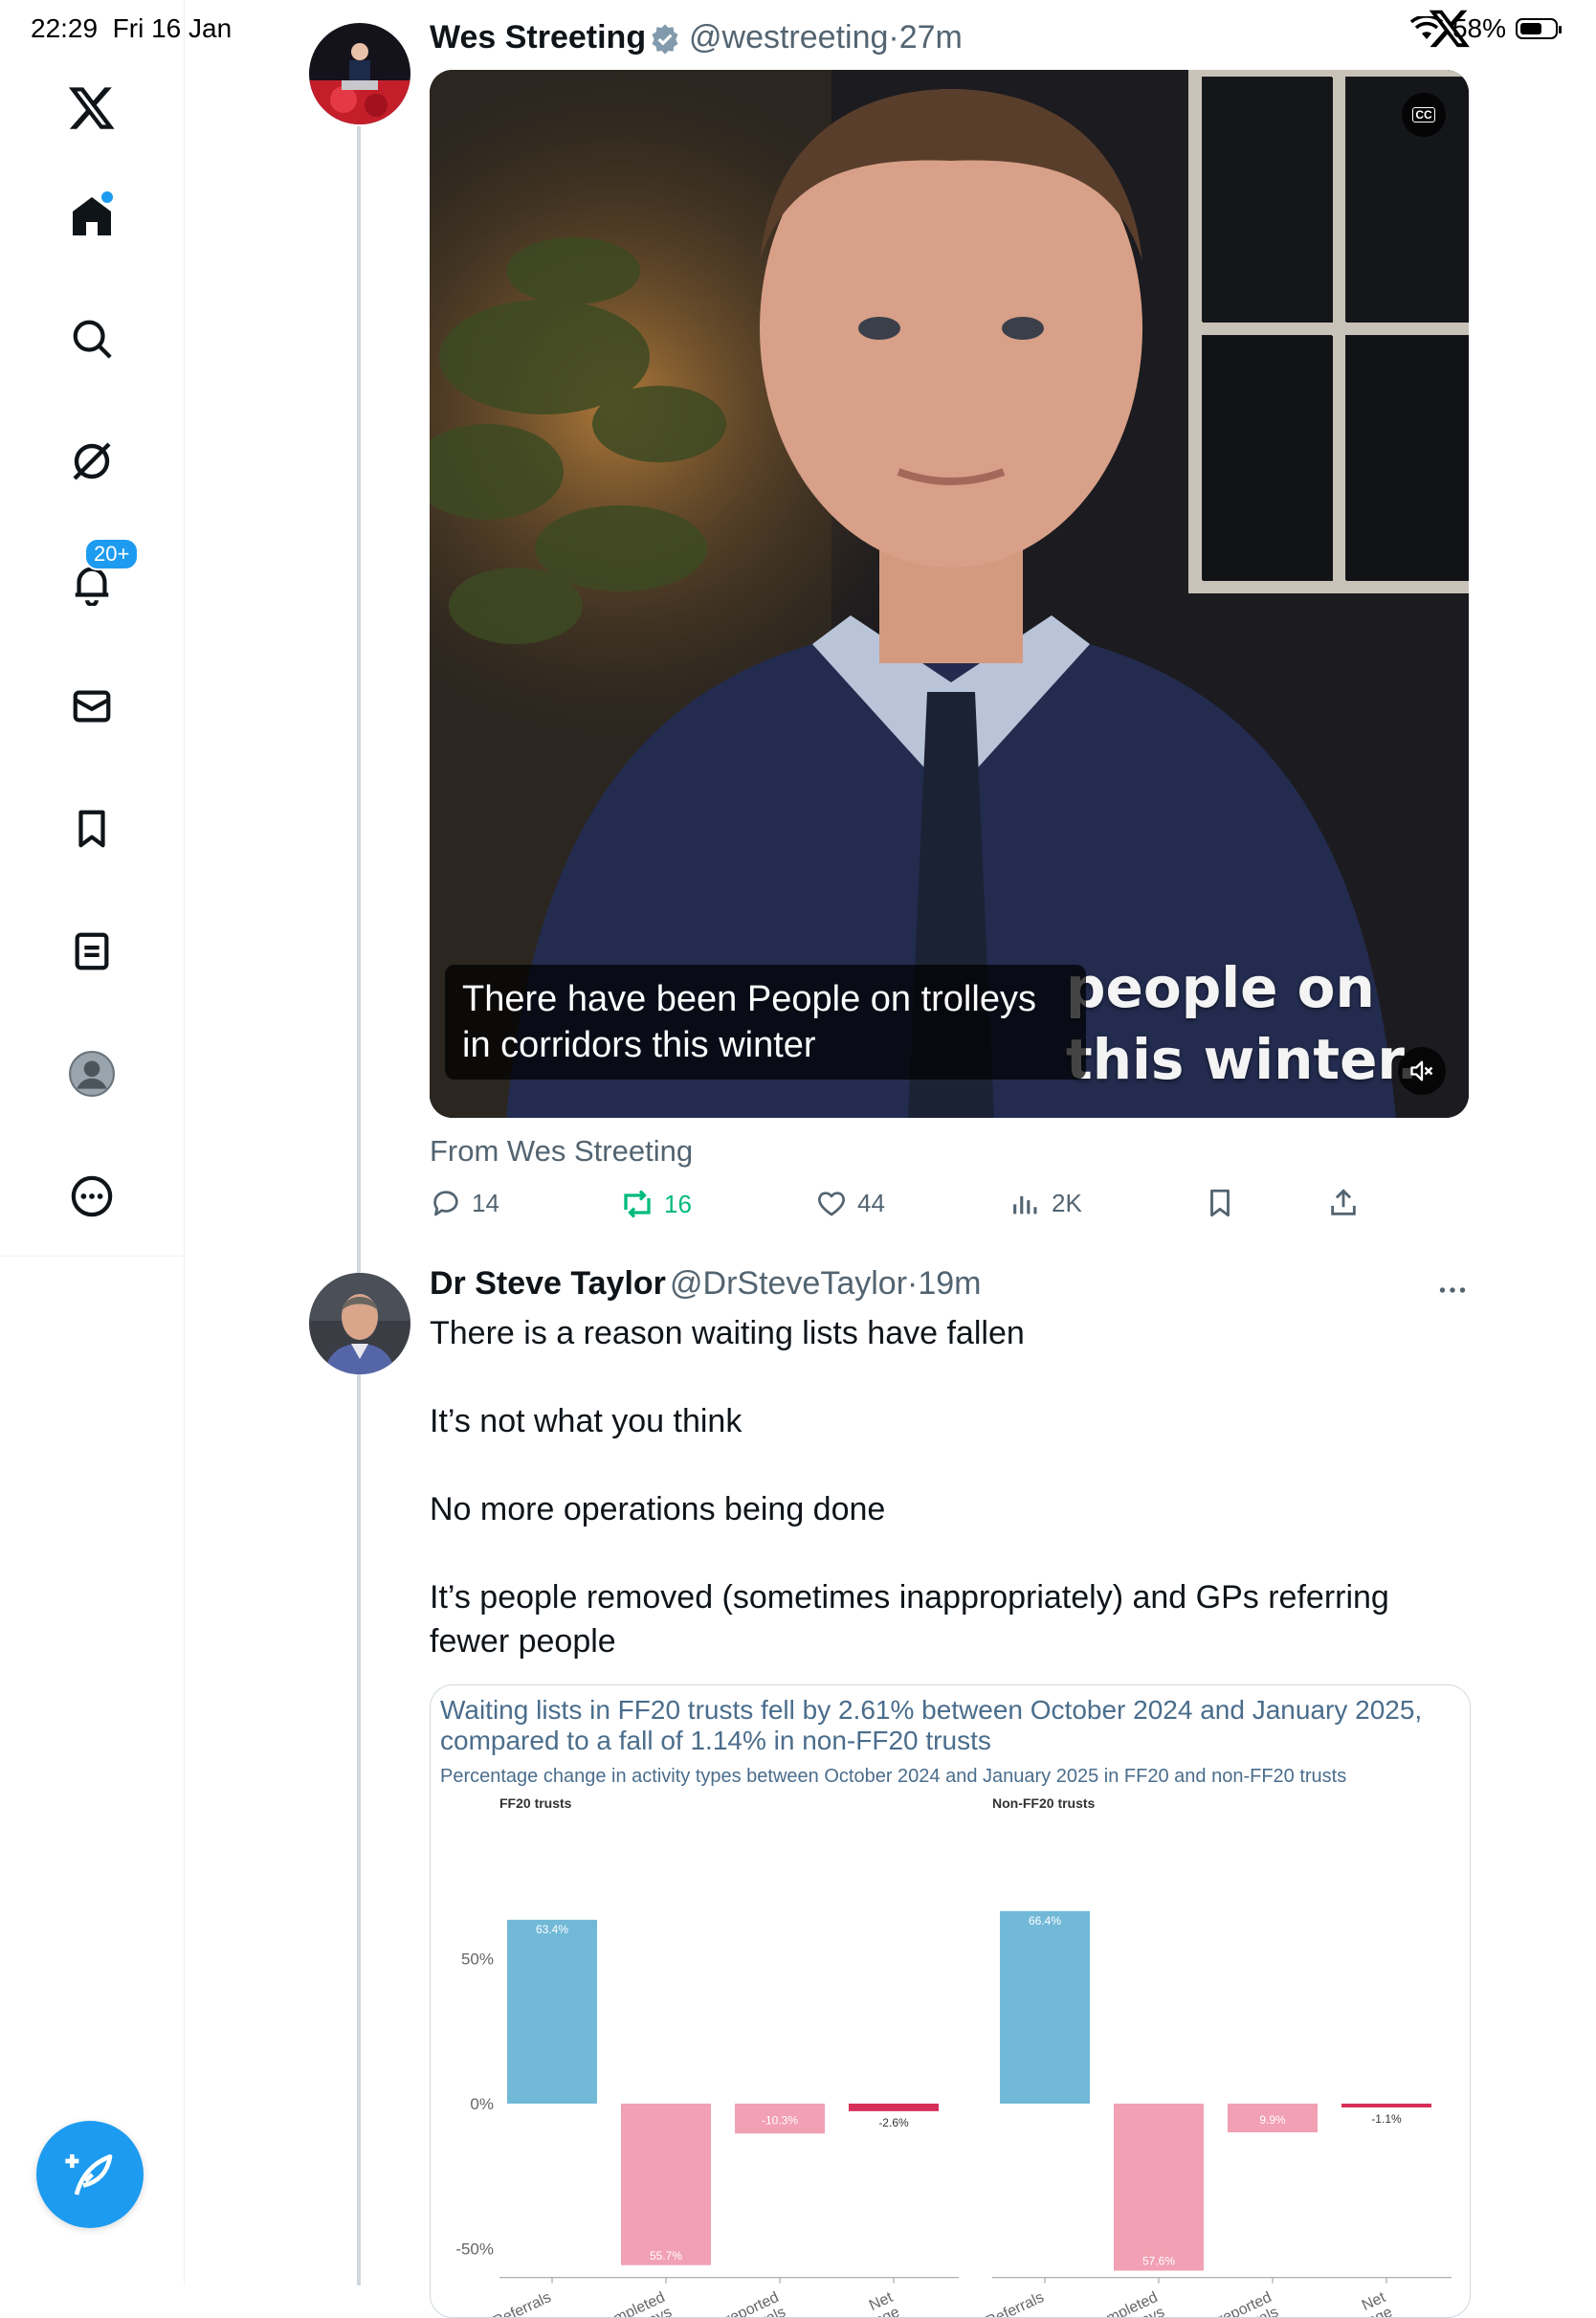 The width and height of the screenshot is (1596, 2318). What do you see at coordinates (478, 1960) in the screenshot?
I see `y-tick-label: 50%` at bounding box center [478, 1960].